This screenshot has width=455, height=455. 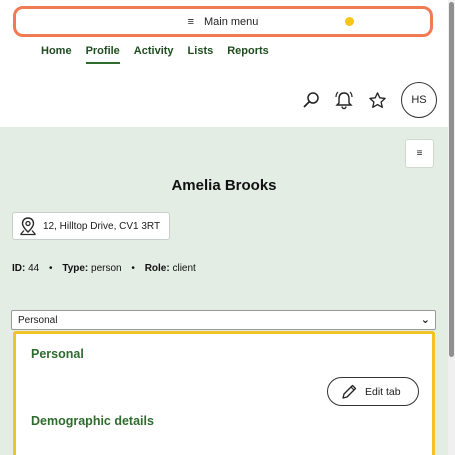 I want to click on tab-select: Personal ⌄, so click(x=223, y=320).